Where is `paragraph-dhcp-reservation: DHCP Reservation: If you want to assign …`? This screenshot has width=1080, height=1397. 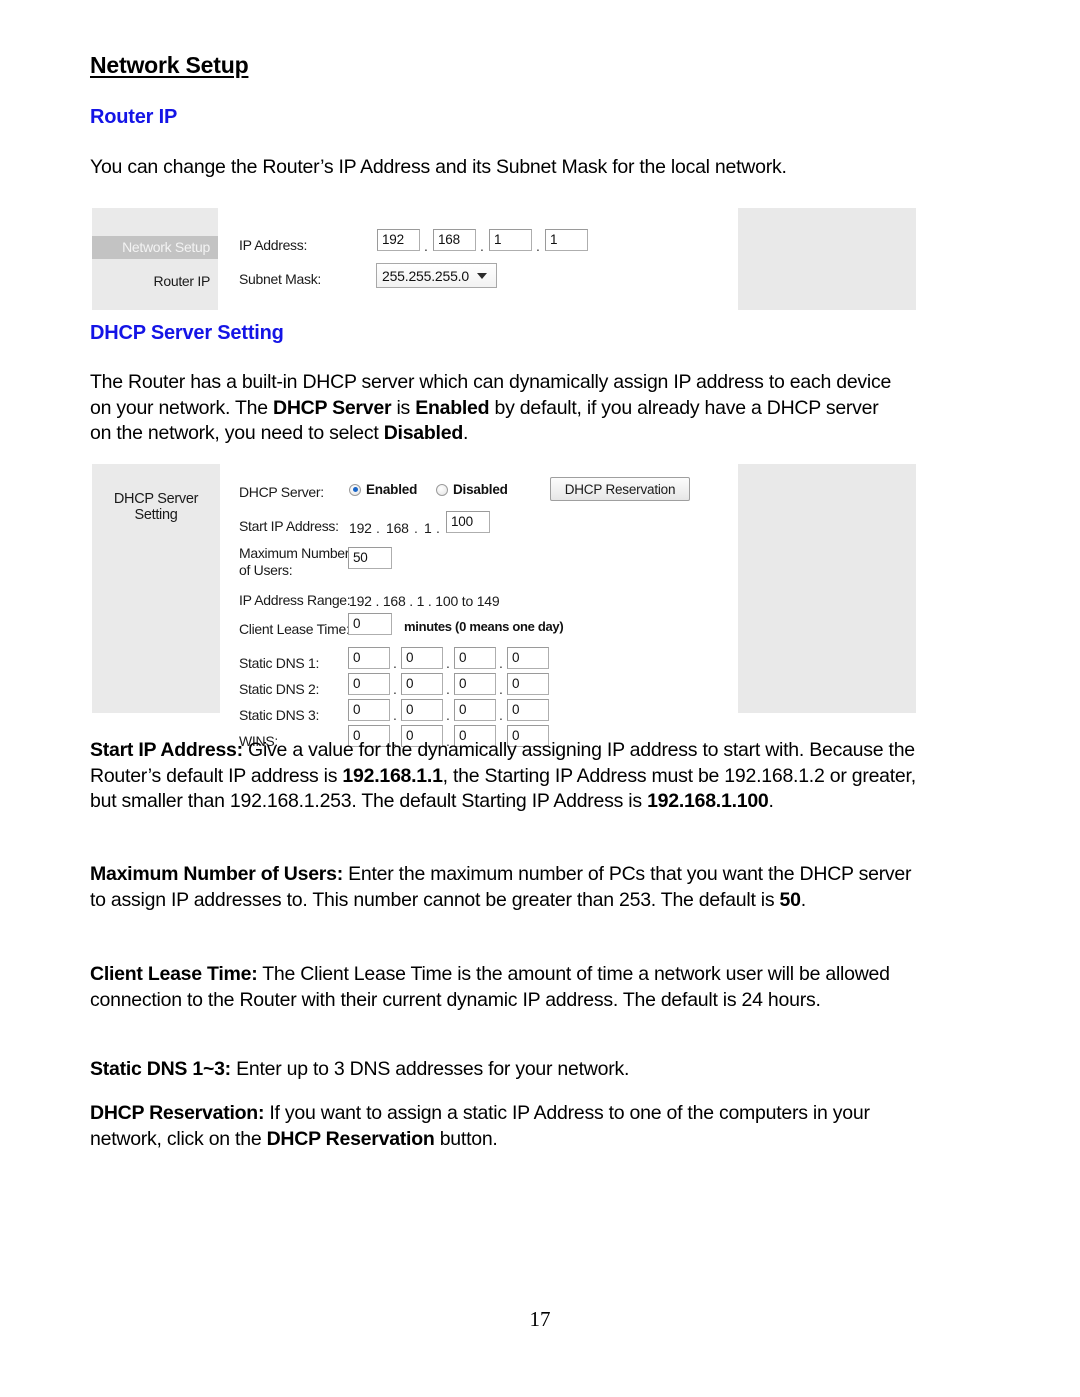
paragraph-dhcp-reservation: DHCP Reservation: If you want to assign … is located at coordinates (500, 1126).